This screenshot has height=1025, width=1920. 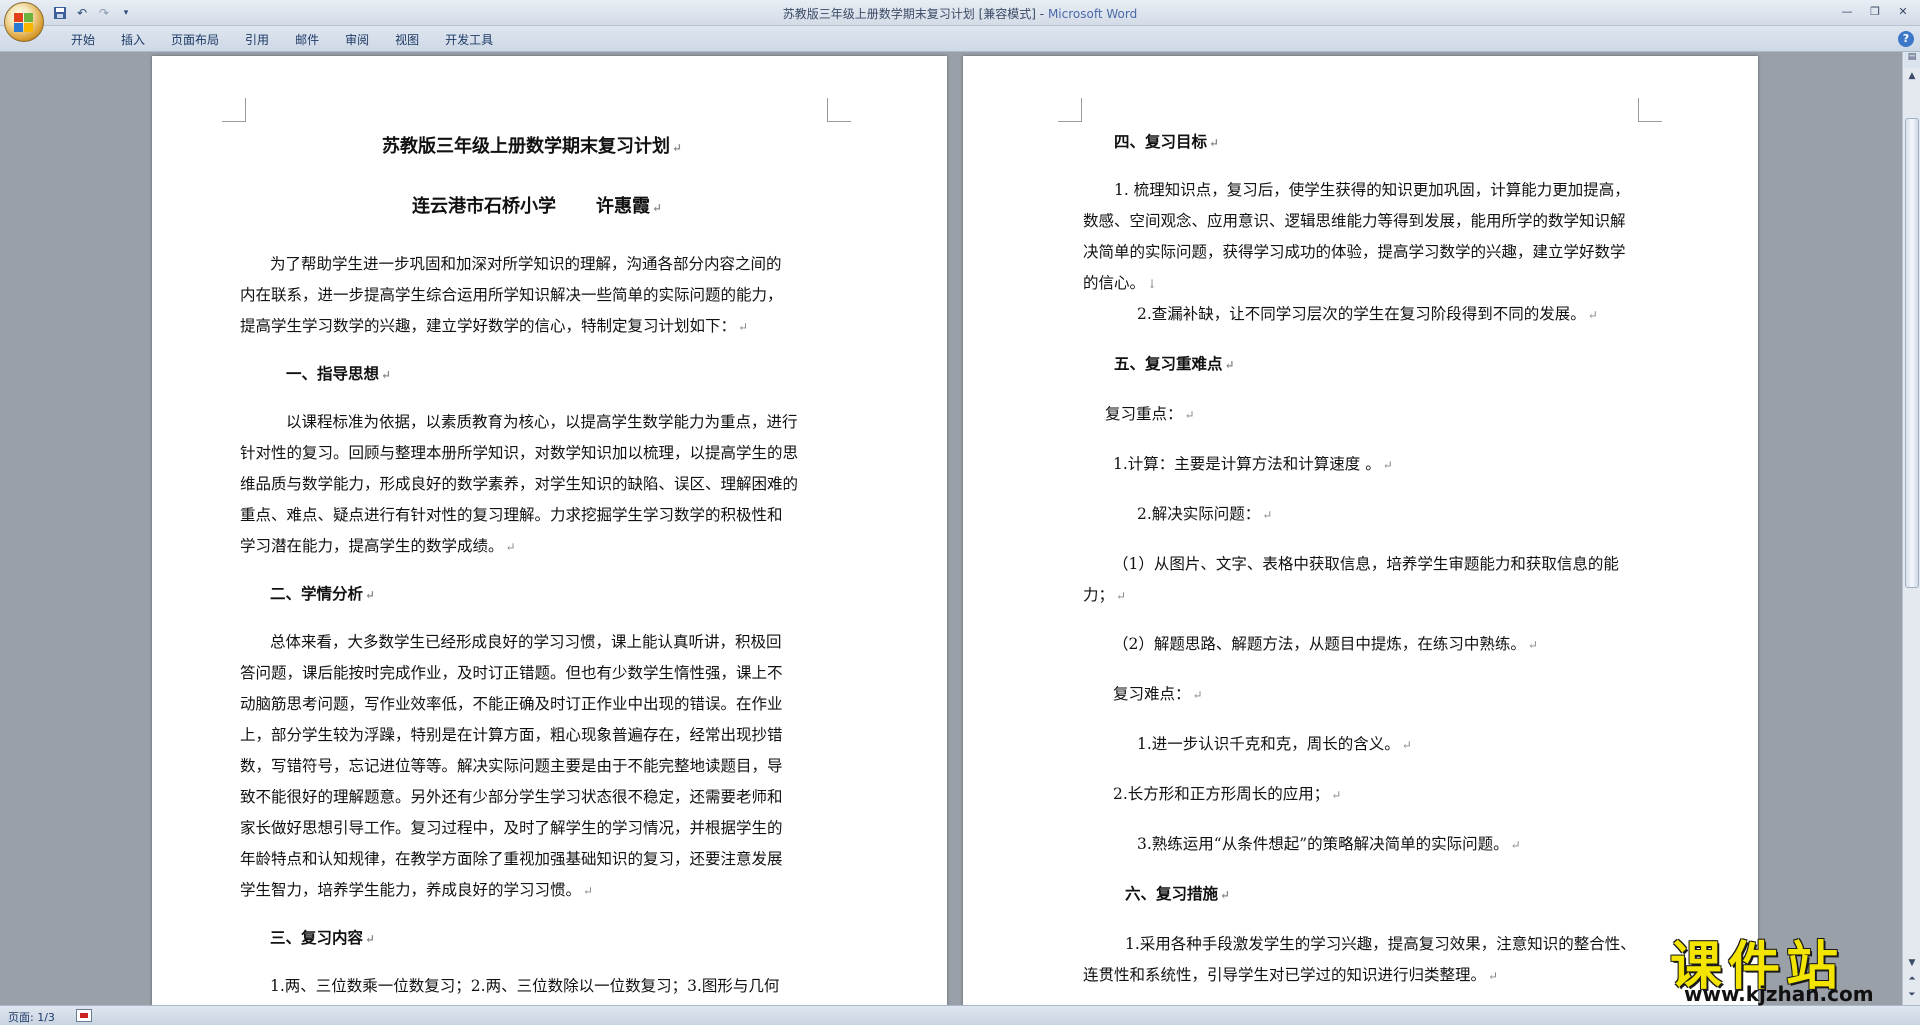 I want to click on scrollbar-thumb, so click(x=1912, y=353).